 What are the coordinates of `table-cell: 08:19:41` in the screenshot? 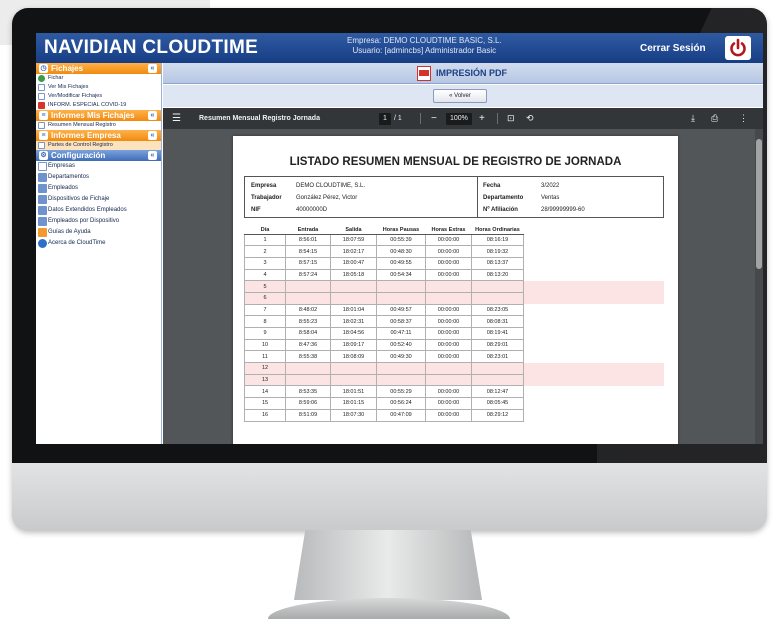 It's located at (497, 333).